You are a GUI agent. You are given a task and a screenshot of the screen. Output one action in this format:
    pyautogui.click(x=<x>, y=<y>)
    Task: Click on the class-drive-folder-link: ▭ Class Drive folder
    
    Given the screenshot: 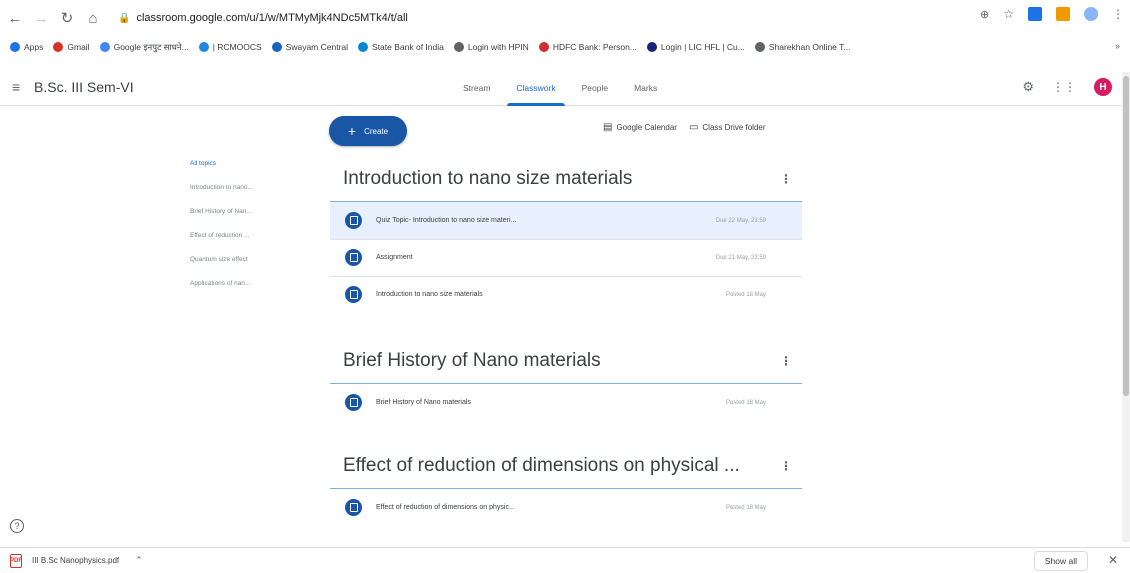 What is the action you would take?
    pyautogui.click(x=727, y=127)
    